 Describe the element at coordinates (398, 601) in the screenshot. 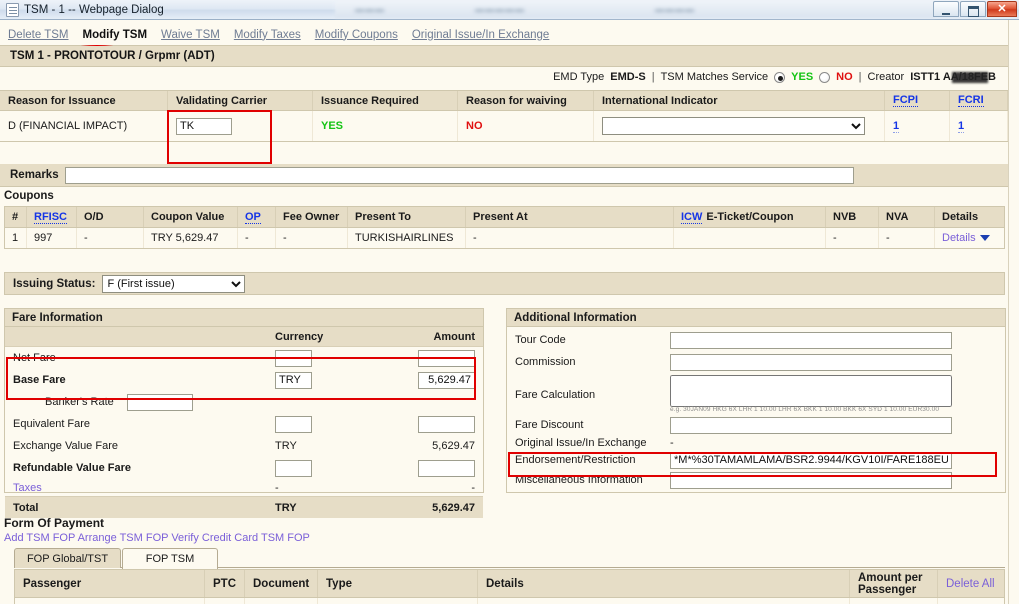

I see `cell-type: Cash` at that location.